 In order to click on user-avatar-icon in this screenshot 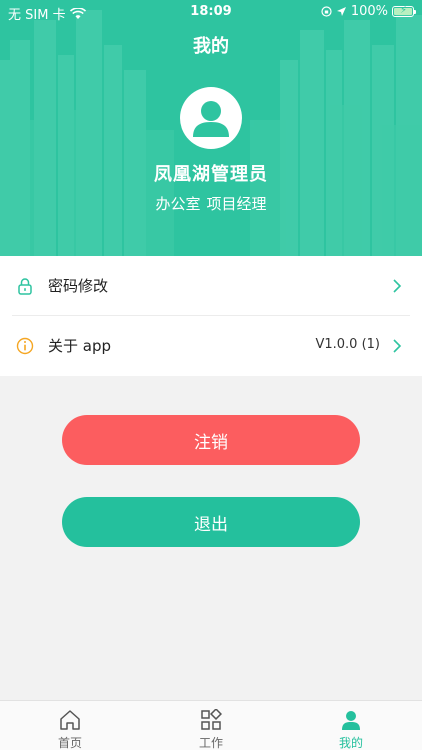, I will do `click(211, 119)`.